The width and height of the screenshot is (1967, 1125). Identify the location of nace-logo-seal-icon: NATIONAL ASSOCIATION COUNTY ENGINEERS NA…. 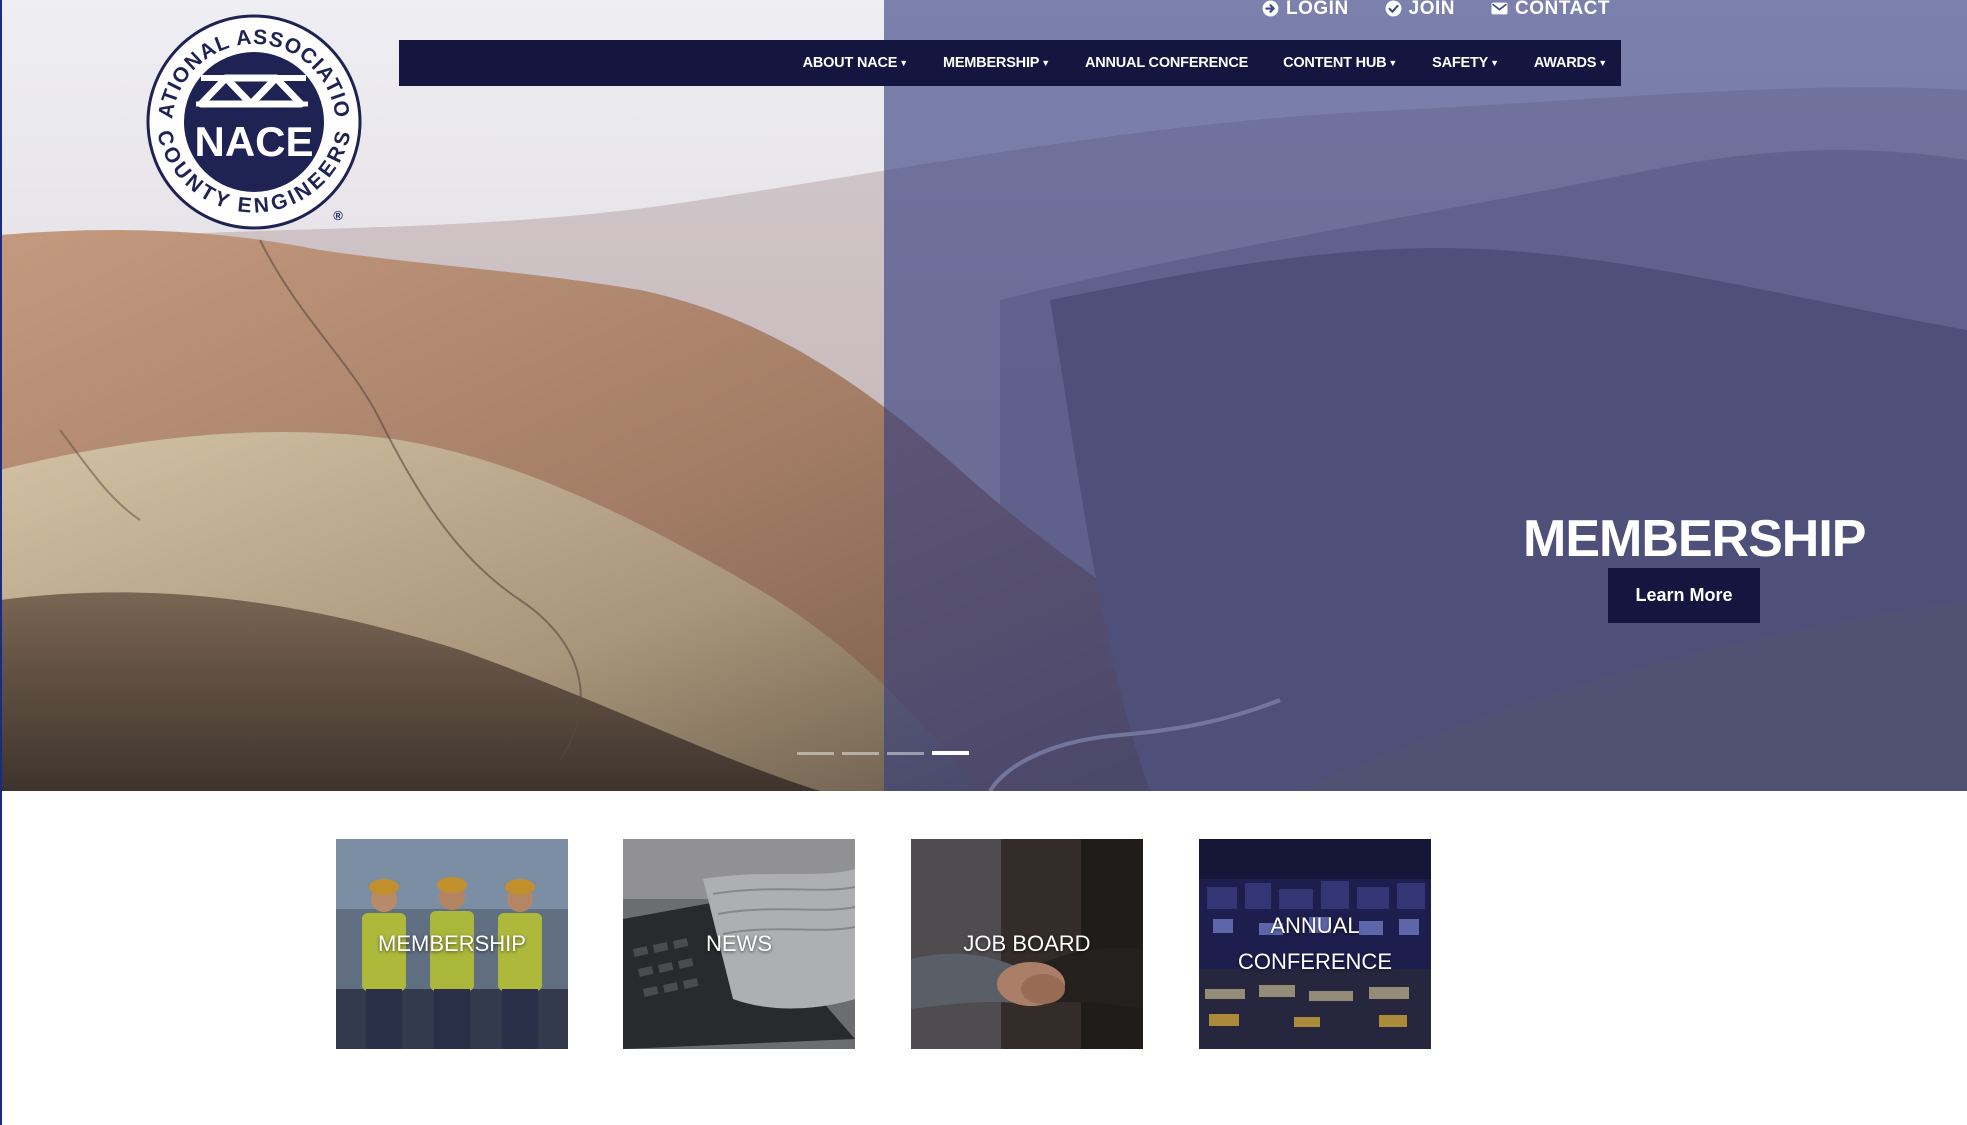
(250, 115).